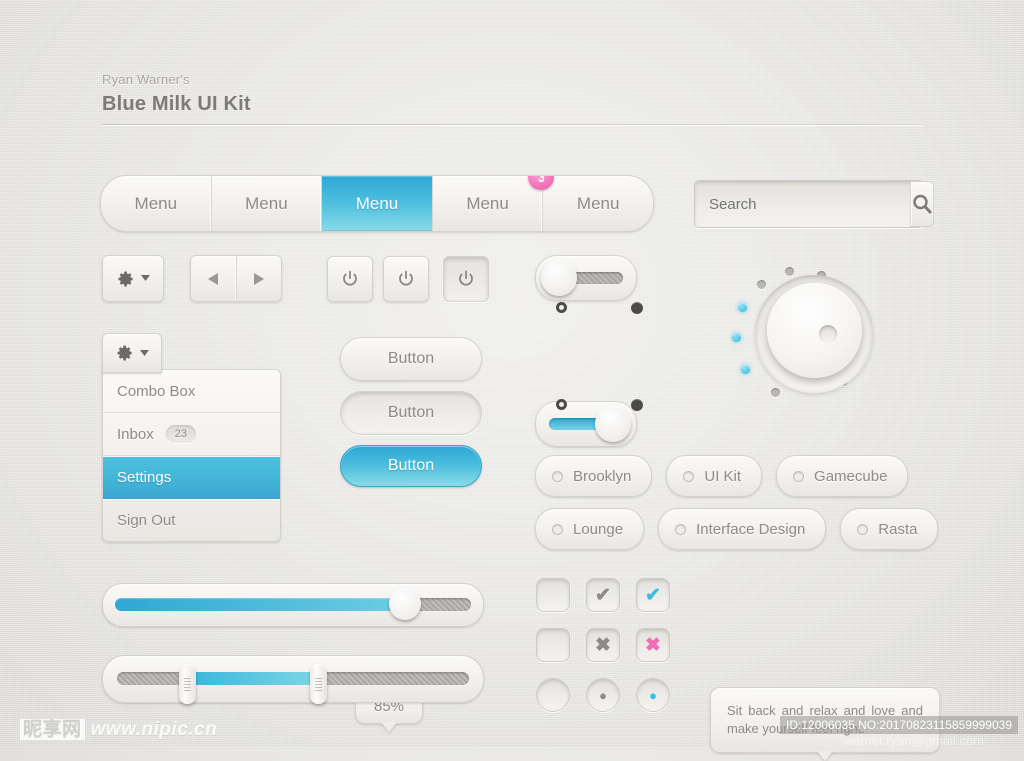  I want to click on prev-button, so click(214, 278).